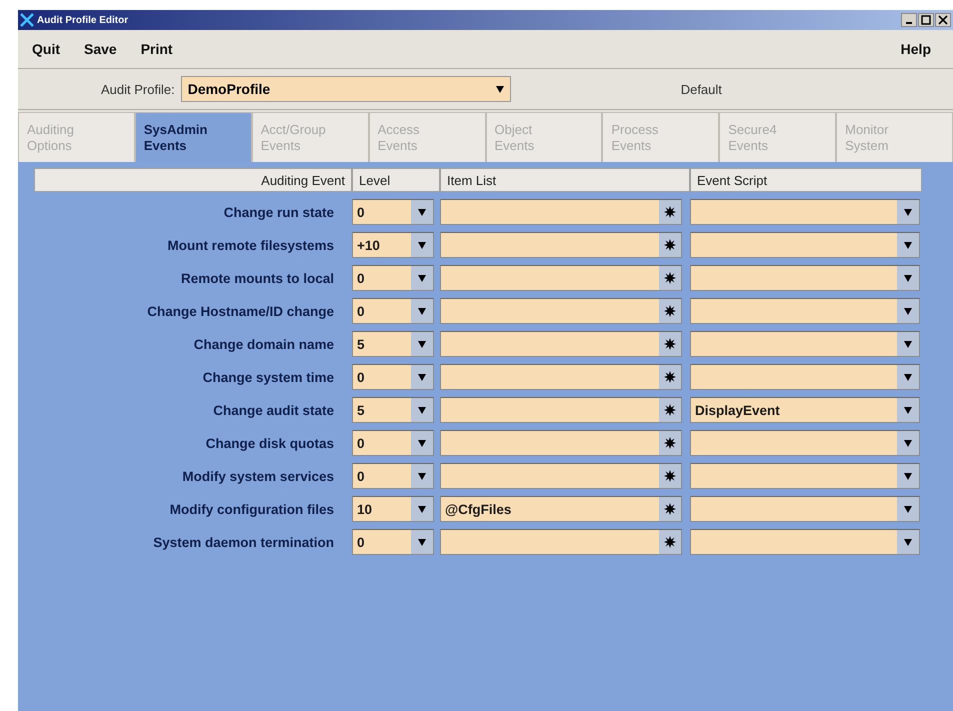 The height and width of the screenshot is (711, 953). What do you see at coordinates (243, 542) in the screenshot?
I see `event-label: System daemon termination` at bounding box center [243, 542].